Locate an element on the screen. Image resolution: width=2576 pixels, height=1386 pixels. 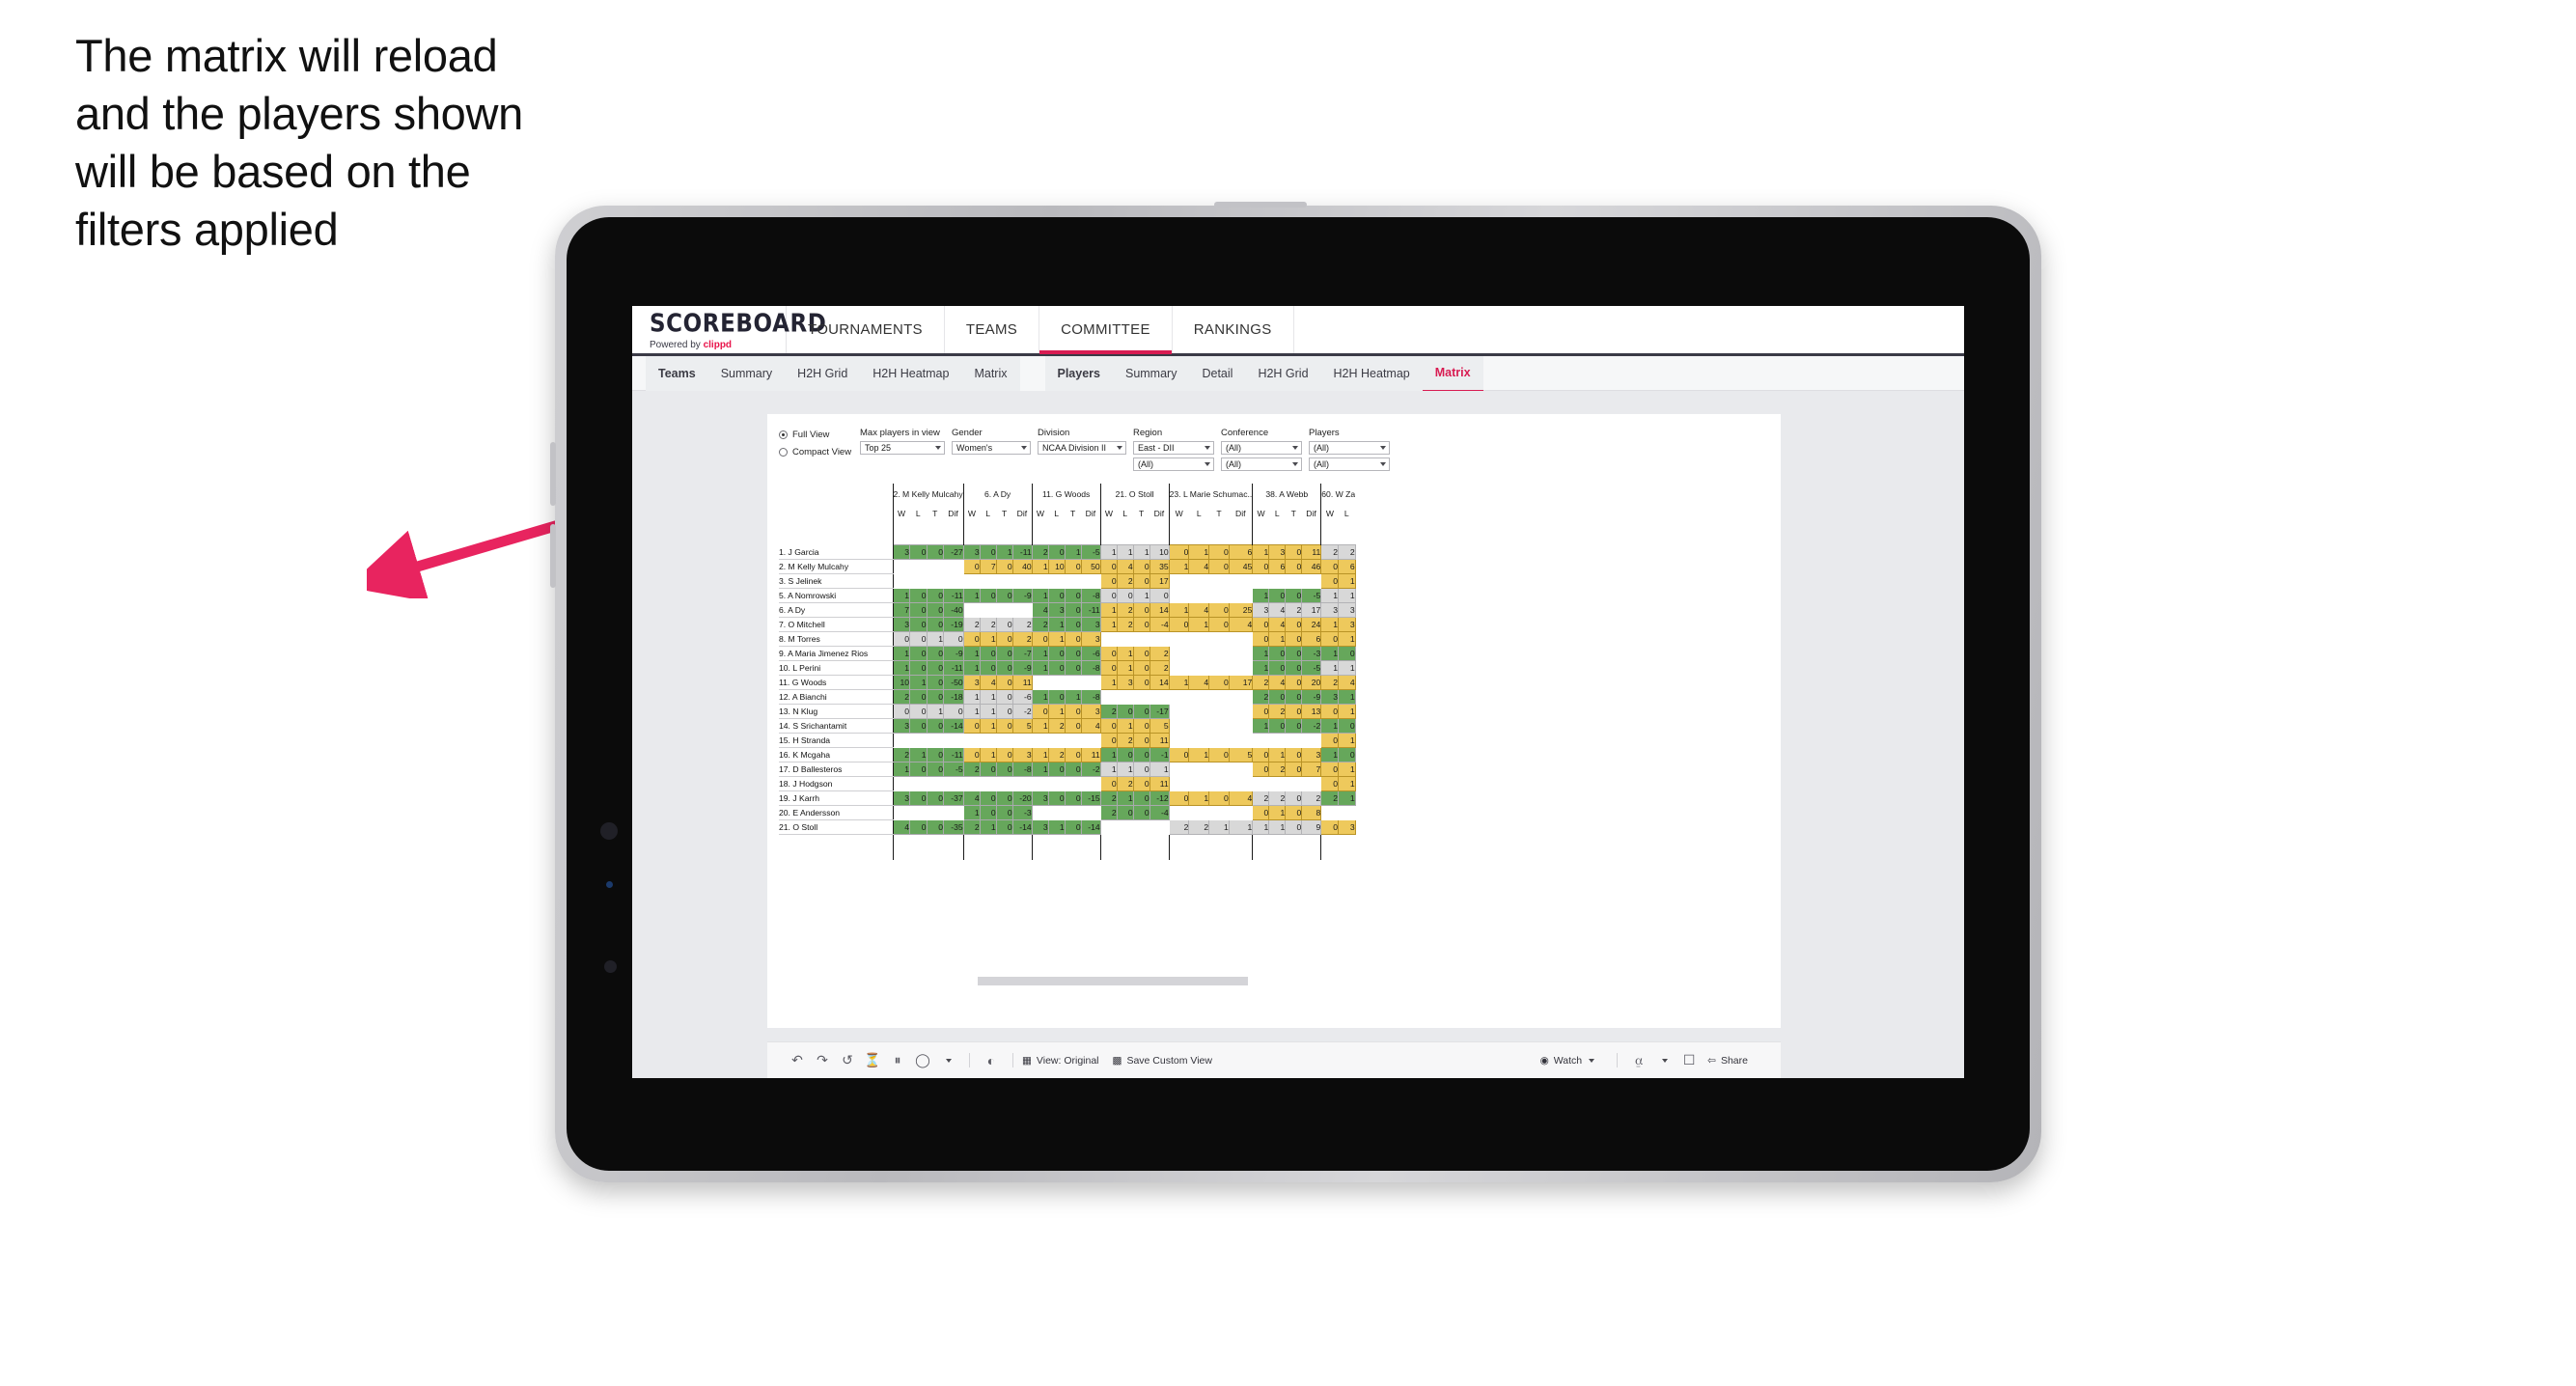
matrix-cell: -7 is located at coordinates (1022, 653).